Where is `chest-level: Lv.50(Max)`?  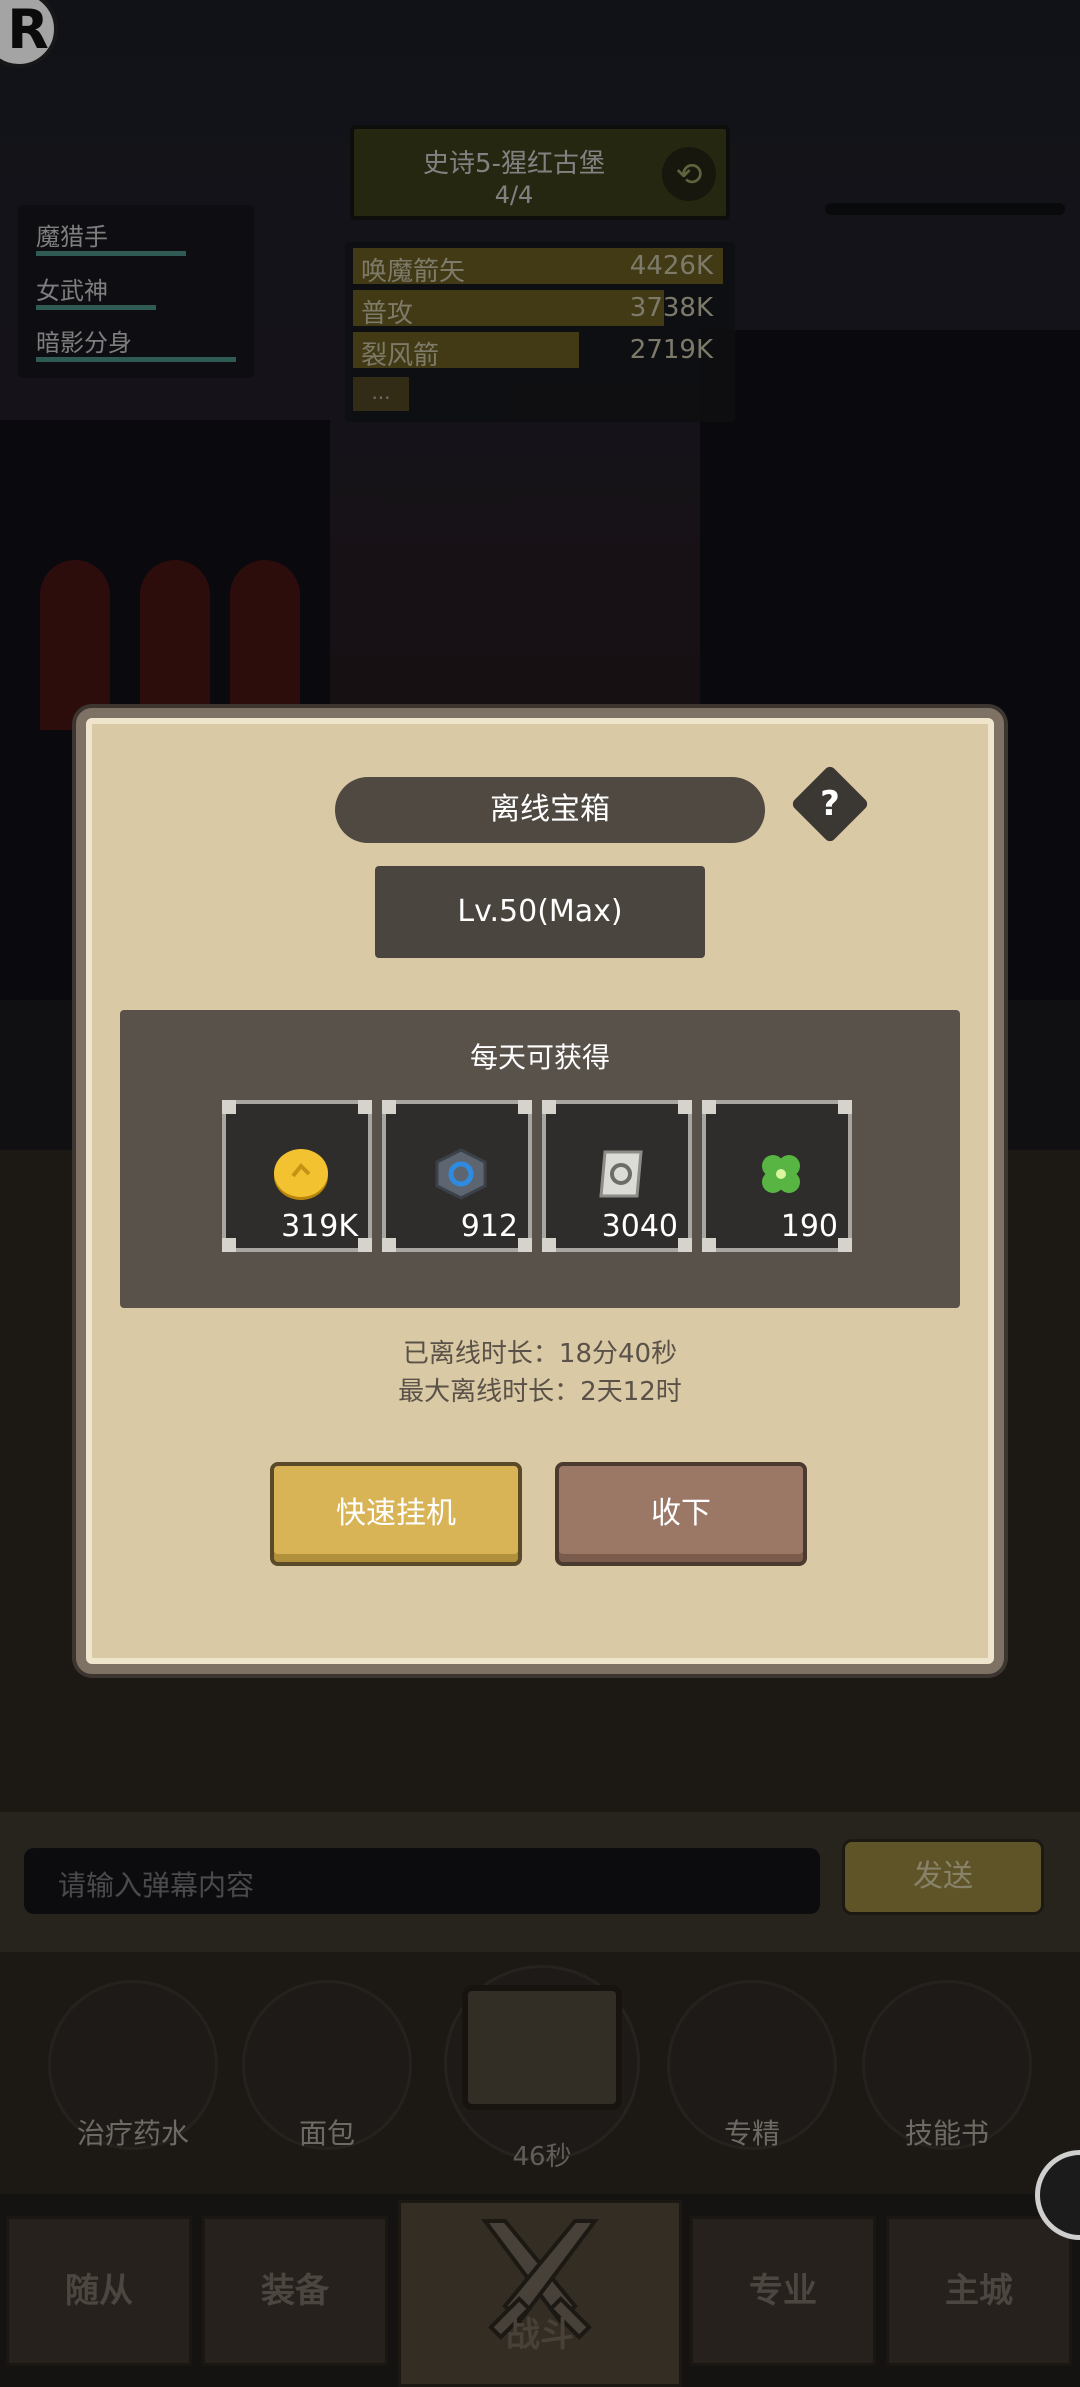
chest-level: Lv.50(Max) is located at coordinates (540, 912).